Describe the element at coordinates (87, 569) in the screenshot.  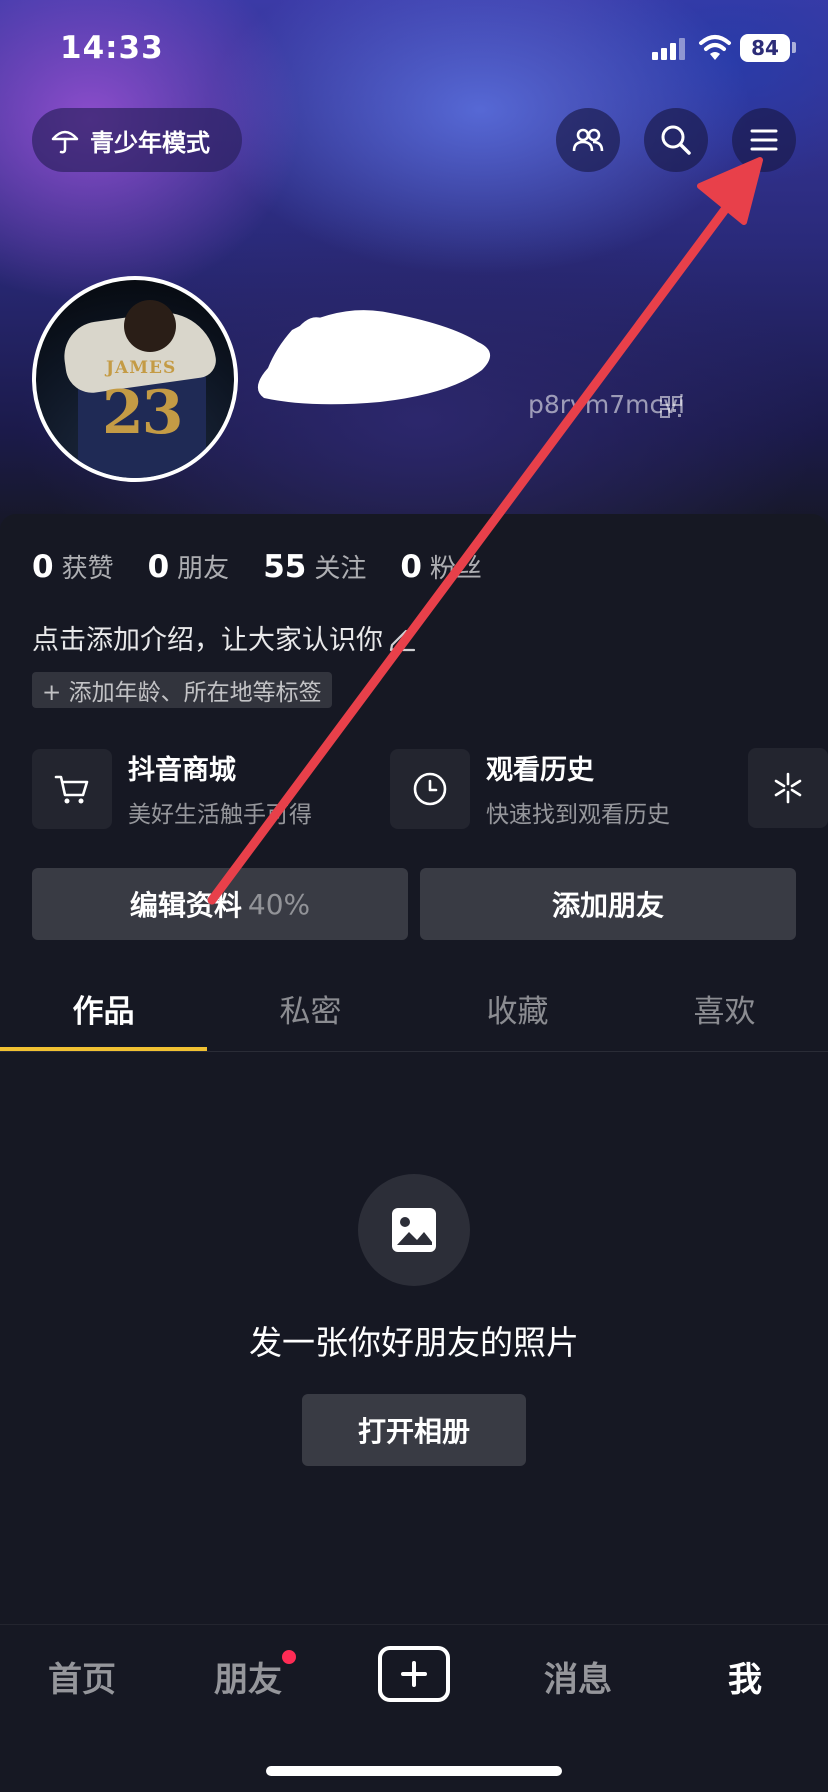
I see `stat-label: 获赞` at that location.